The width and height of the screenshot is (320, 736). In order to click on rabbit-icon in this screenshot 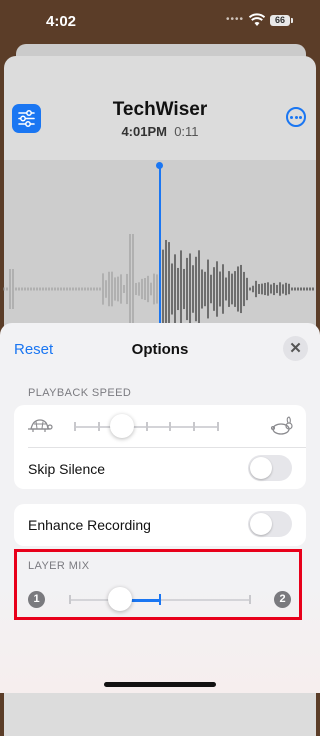, I will do `click(281, 425)`.